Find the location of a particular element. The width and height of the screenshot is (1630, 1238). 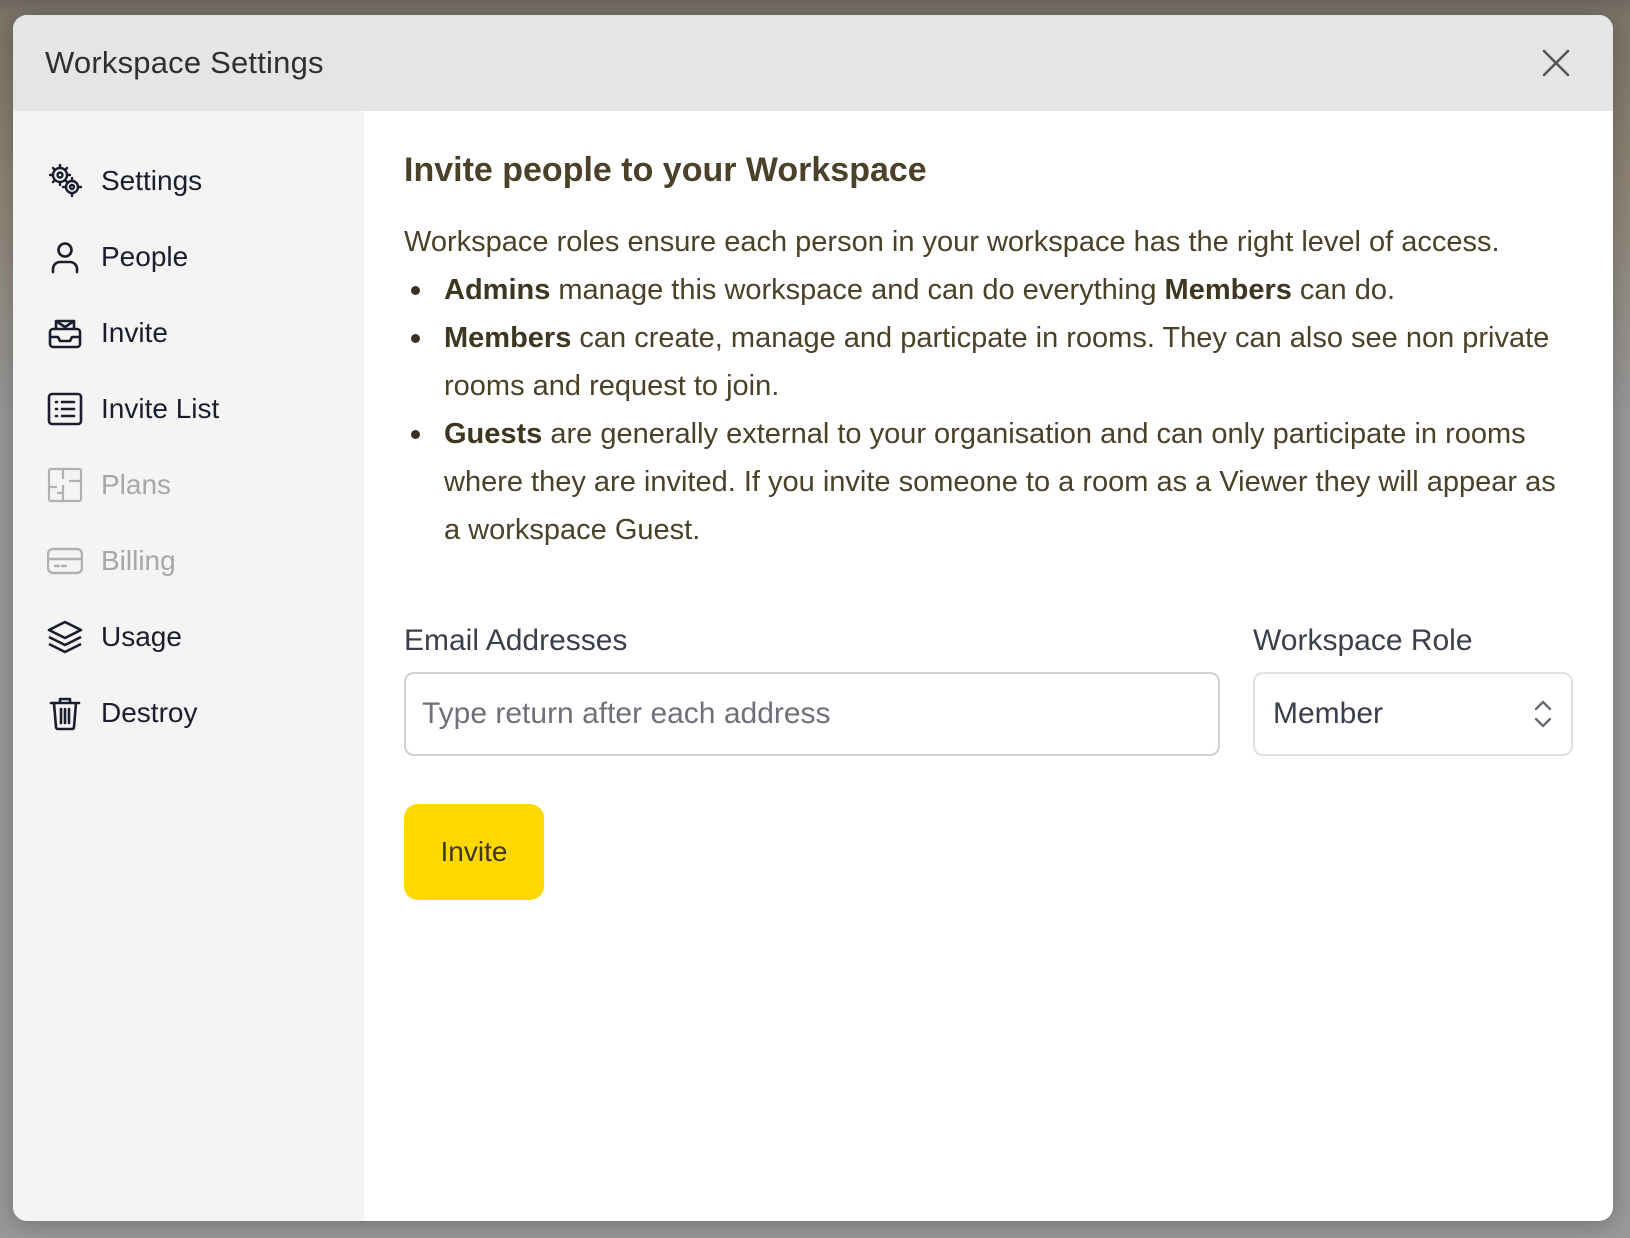

close-button is located at coordinates (1556, 63).